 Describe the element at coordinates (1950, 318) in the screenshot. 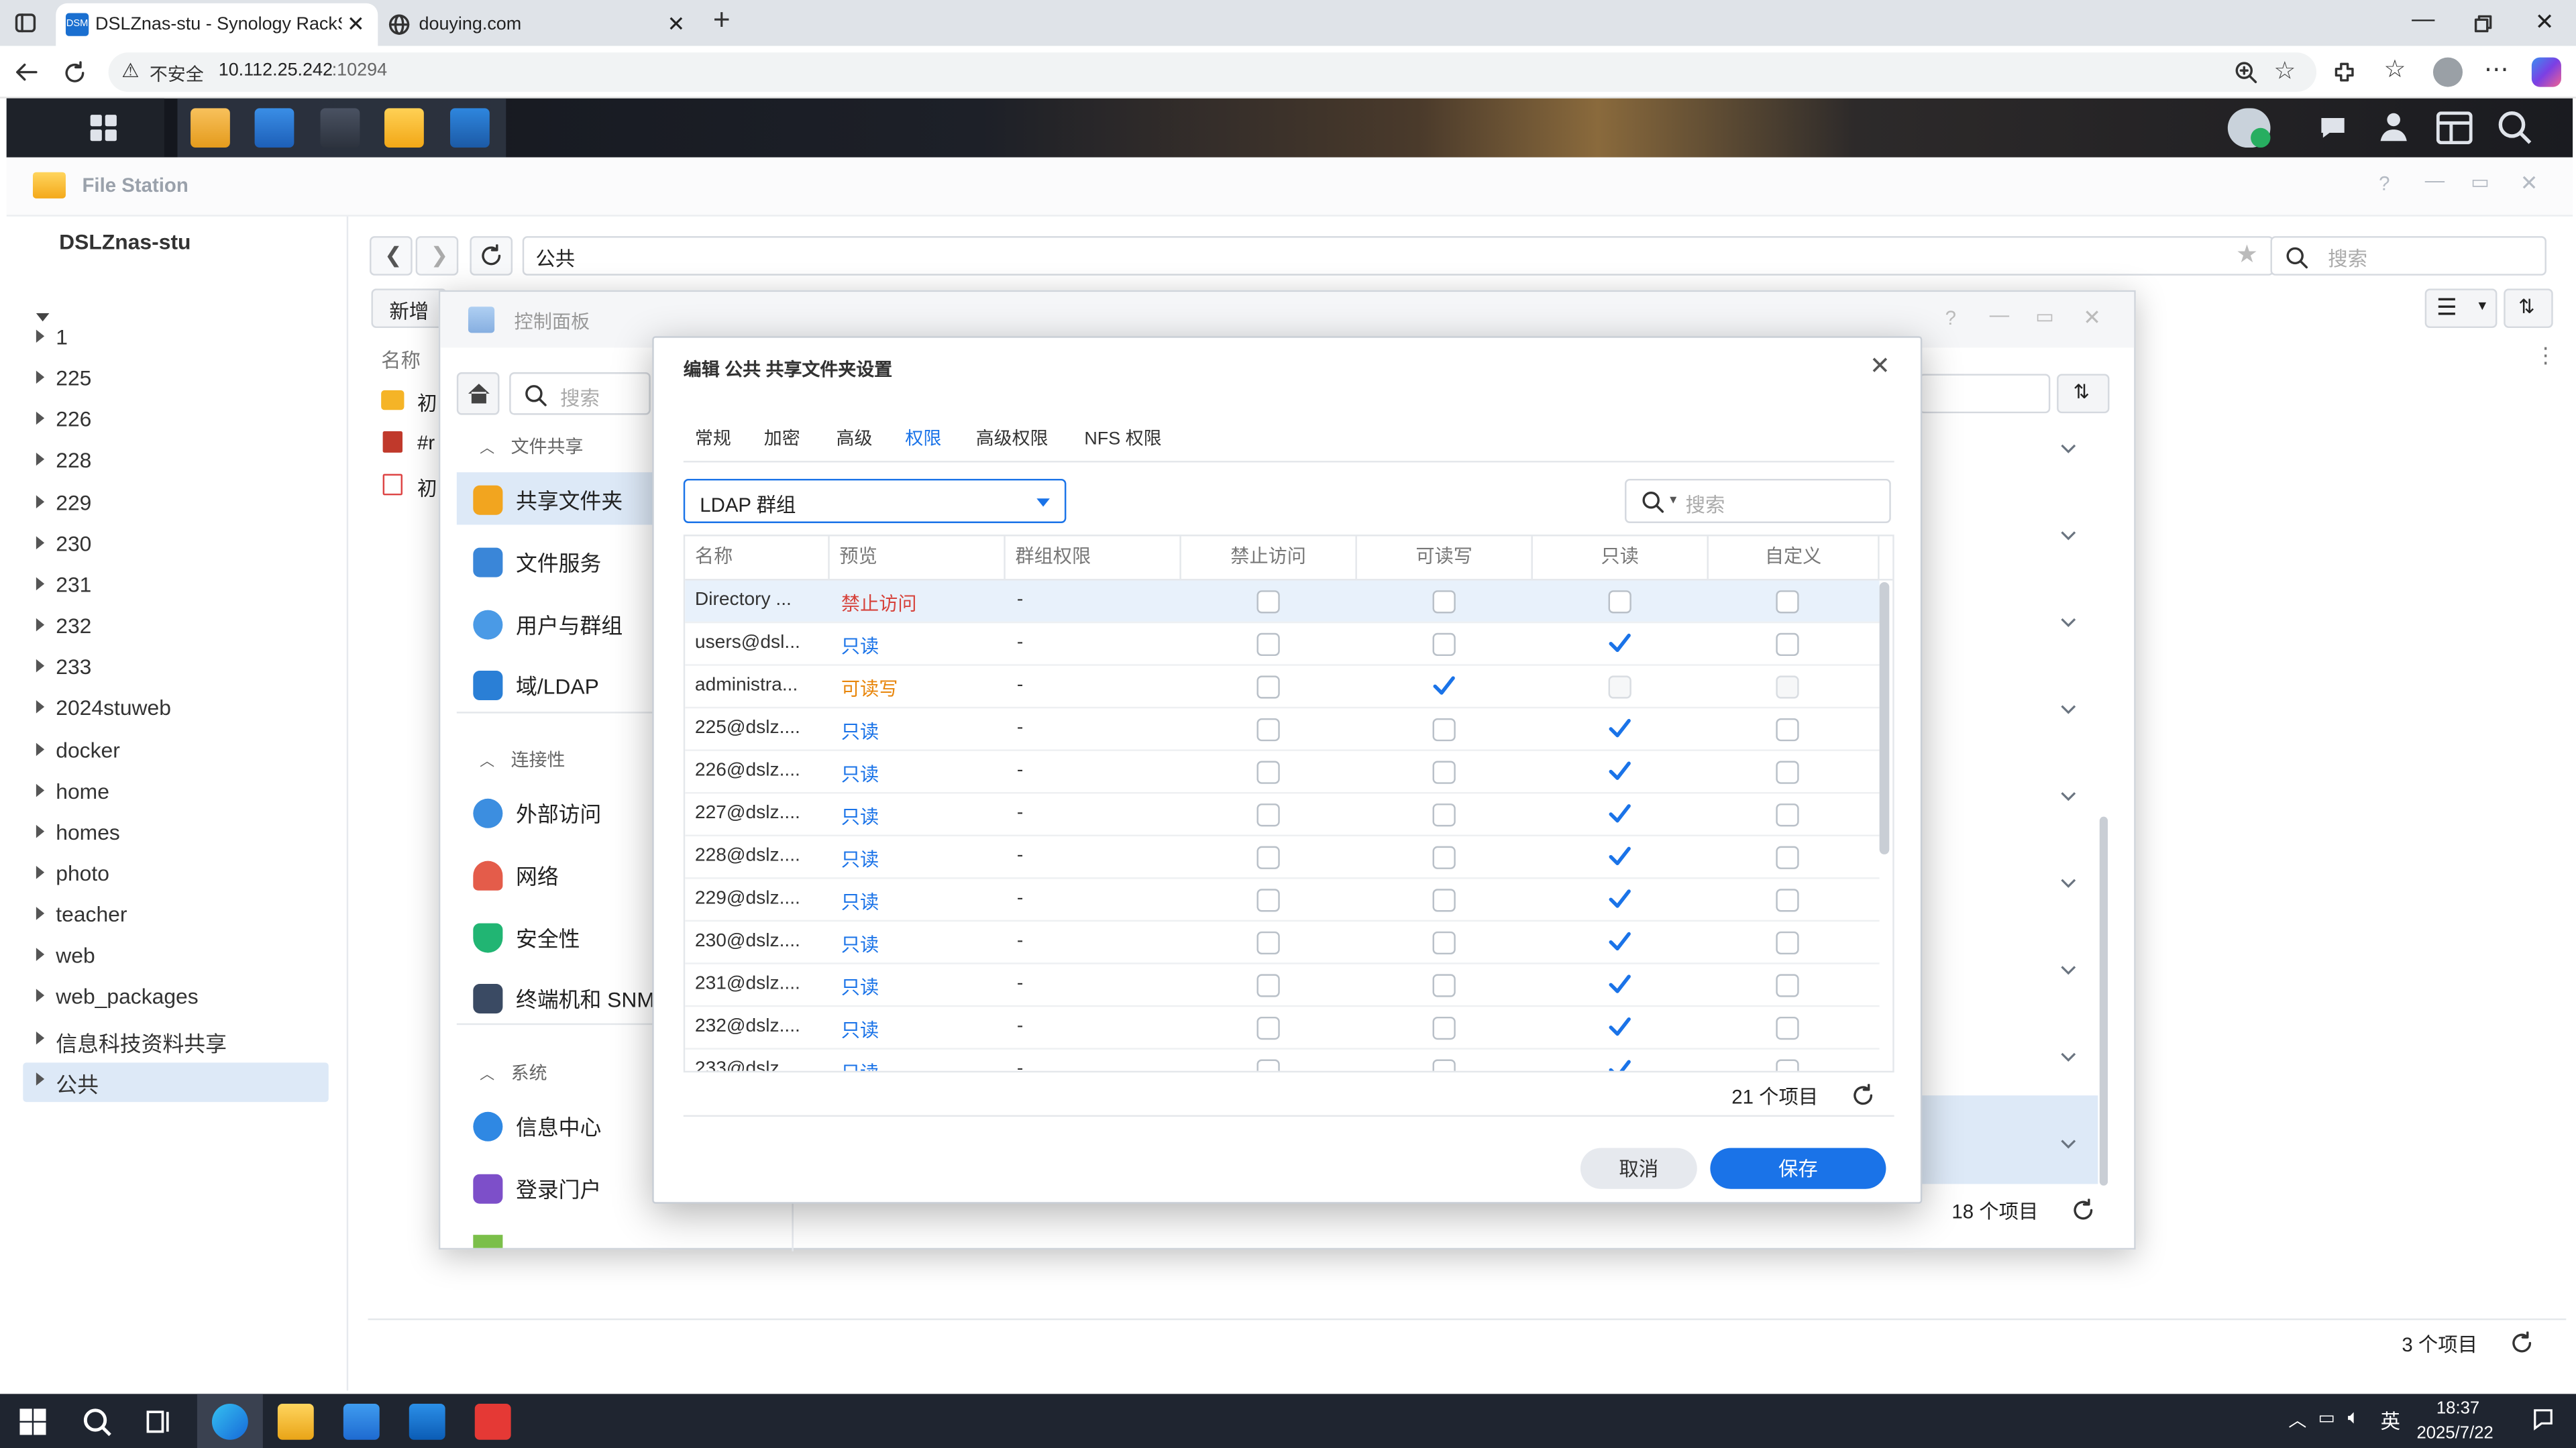

I see `help-icon: ?` at that location.